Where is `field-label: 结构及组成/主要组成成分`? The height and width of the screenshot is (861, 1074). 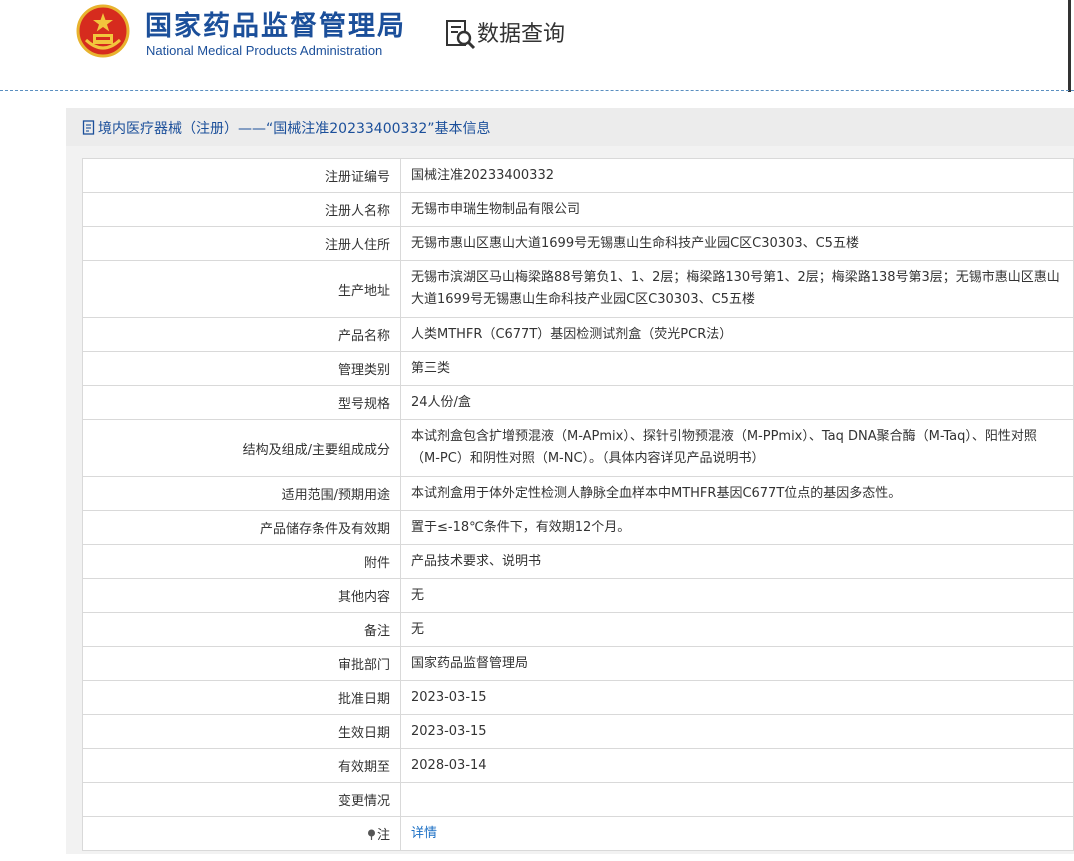 field-label: 结构及组成/主要组成成分 is located at coordinates (241, 448).